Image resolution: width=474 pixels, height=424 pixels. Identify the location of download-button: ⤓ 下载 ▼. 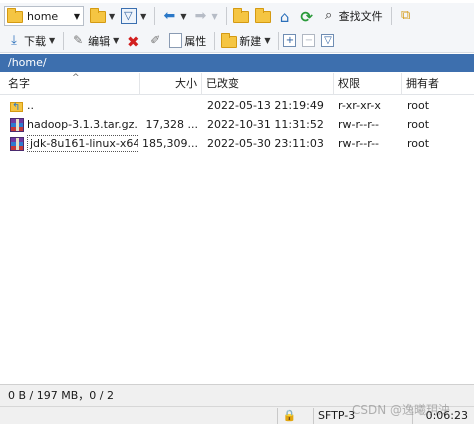
(30, 41).